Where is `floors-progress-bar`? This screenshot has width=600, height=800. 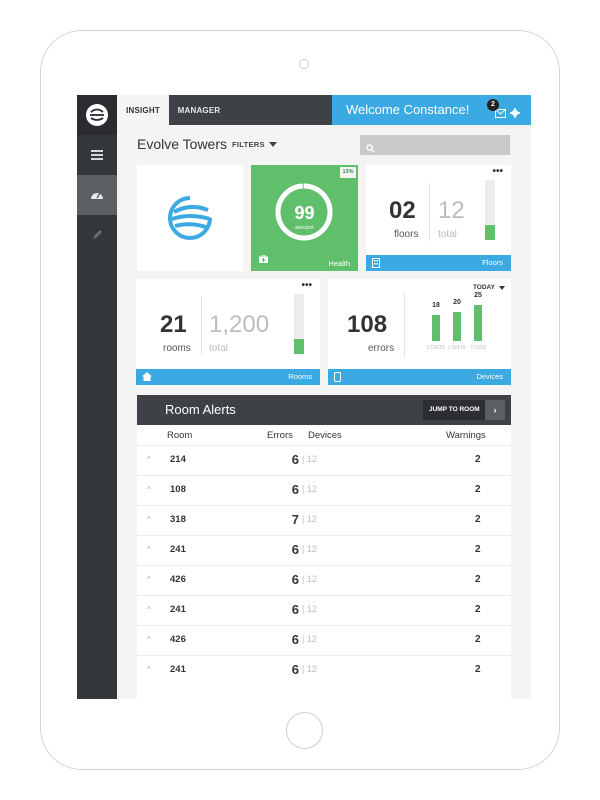 floors-progress-bar is located at coordinates (490, 210).